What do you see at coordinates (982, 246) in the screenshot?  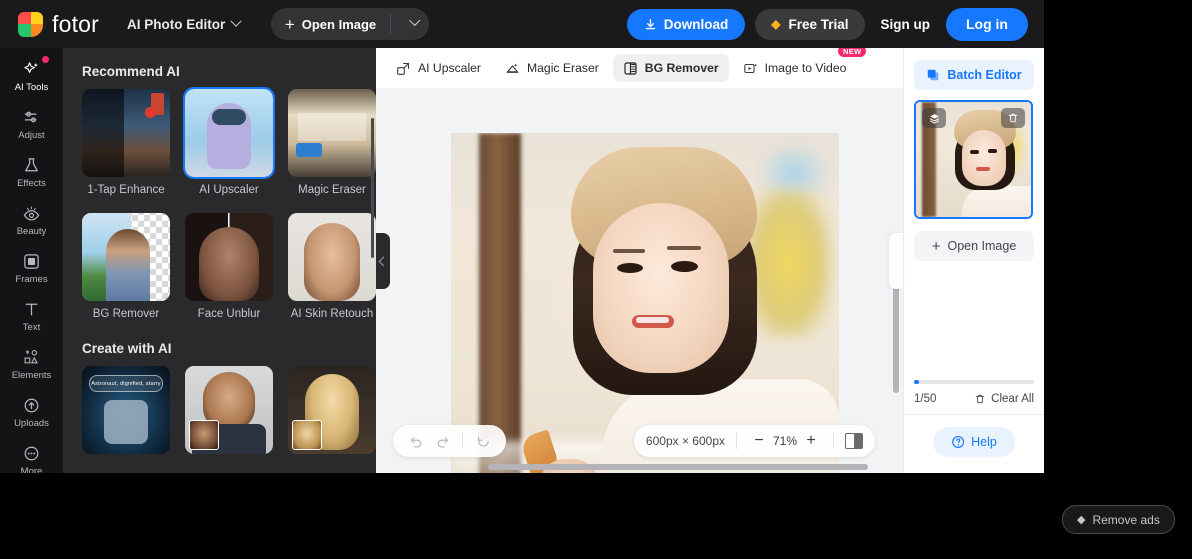 I see `right-open-image-label: Open Image` at bounding box center [982, 246].